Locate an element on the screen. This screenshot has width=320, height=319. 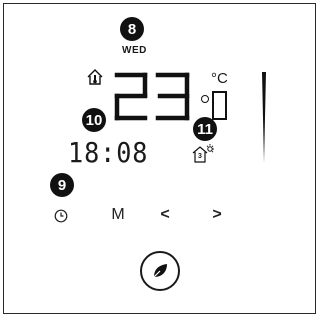
day-of-week: WED is located at coordinates (134, 50).